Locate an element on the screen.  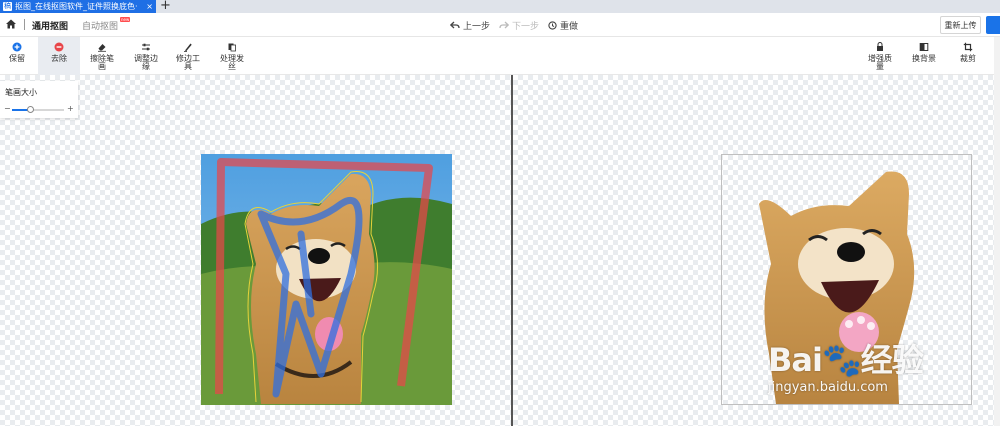
sliders-icon is located at coordinates (146, 47).